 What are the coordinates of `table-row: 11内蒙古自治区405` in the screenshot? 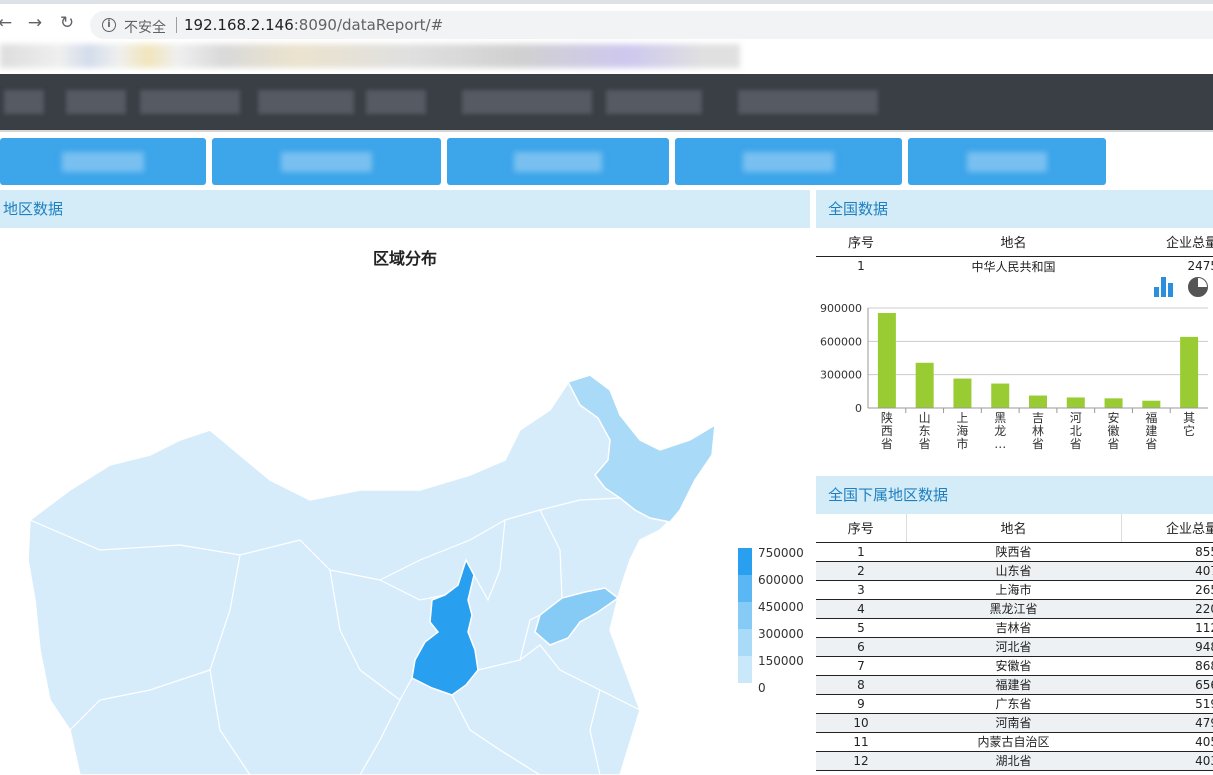 It's located at (1014, 742).